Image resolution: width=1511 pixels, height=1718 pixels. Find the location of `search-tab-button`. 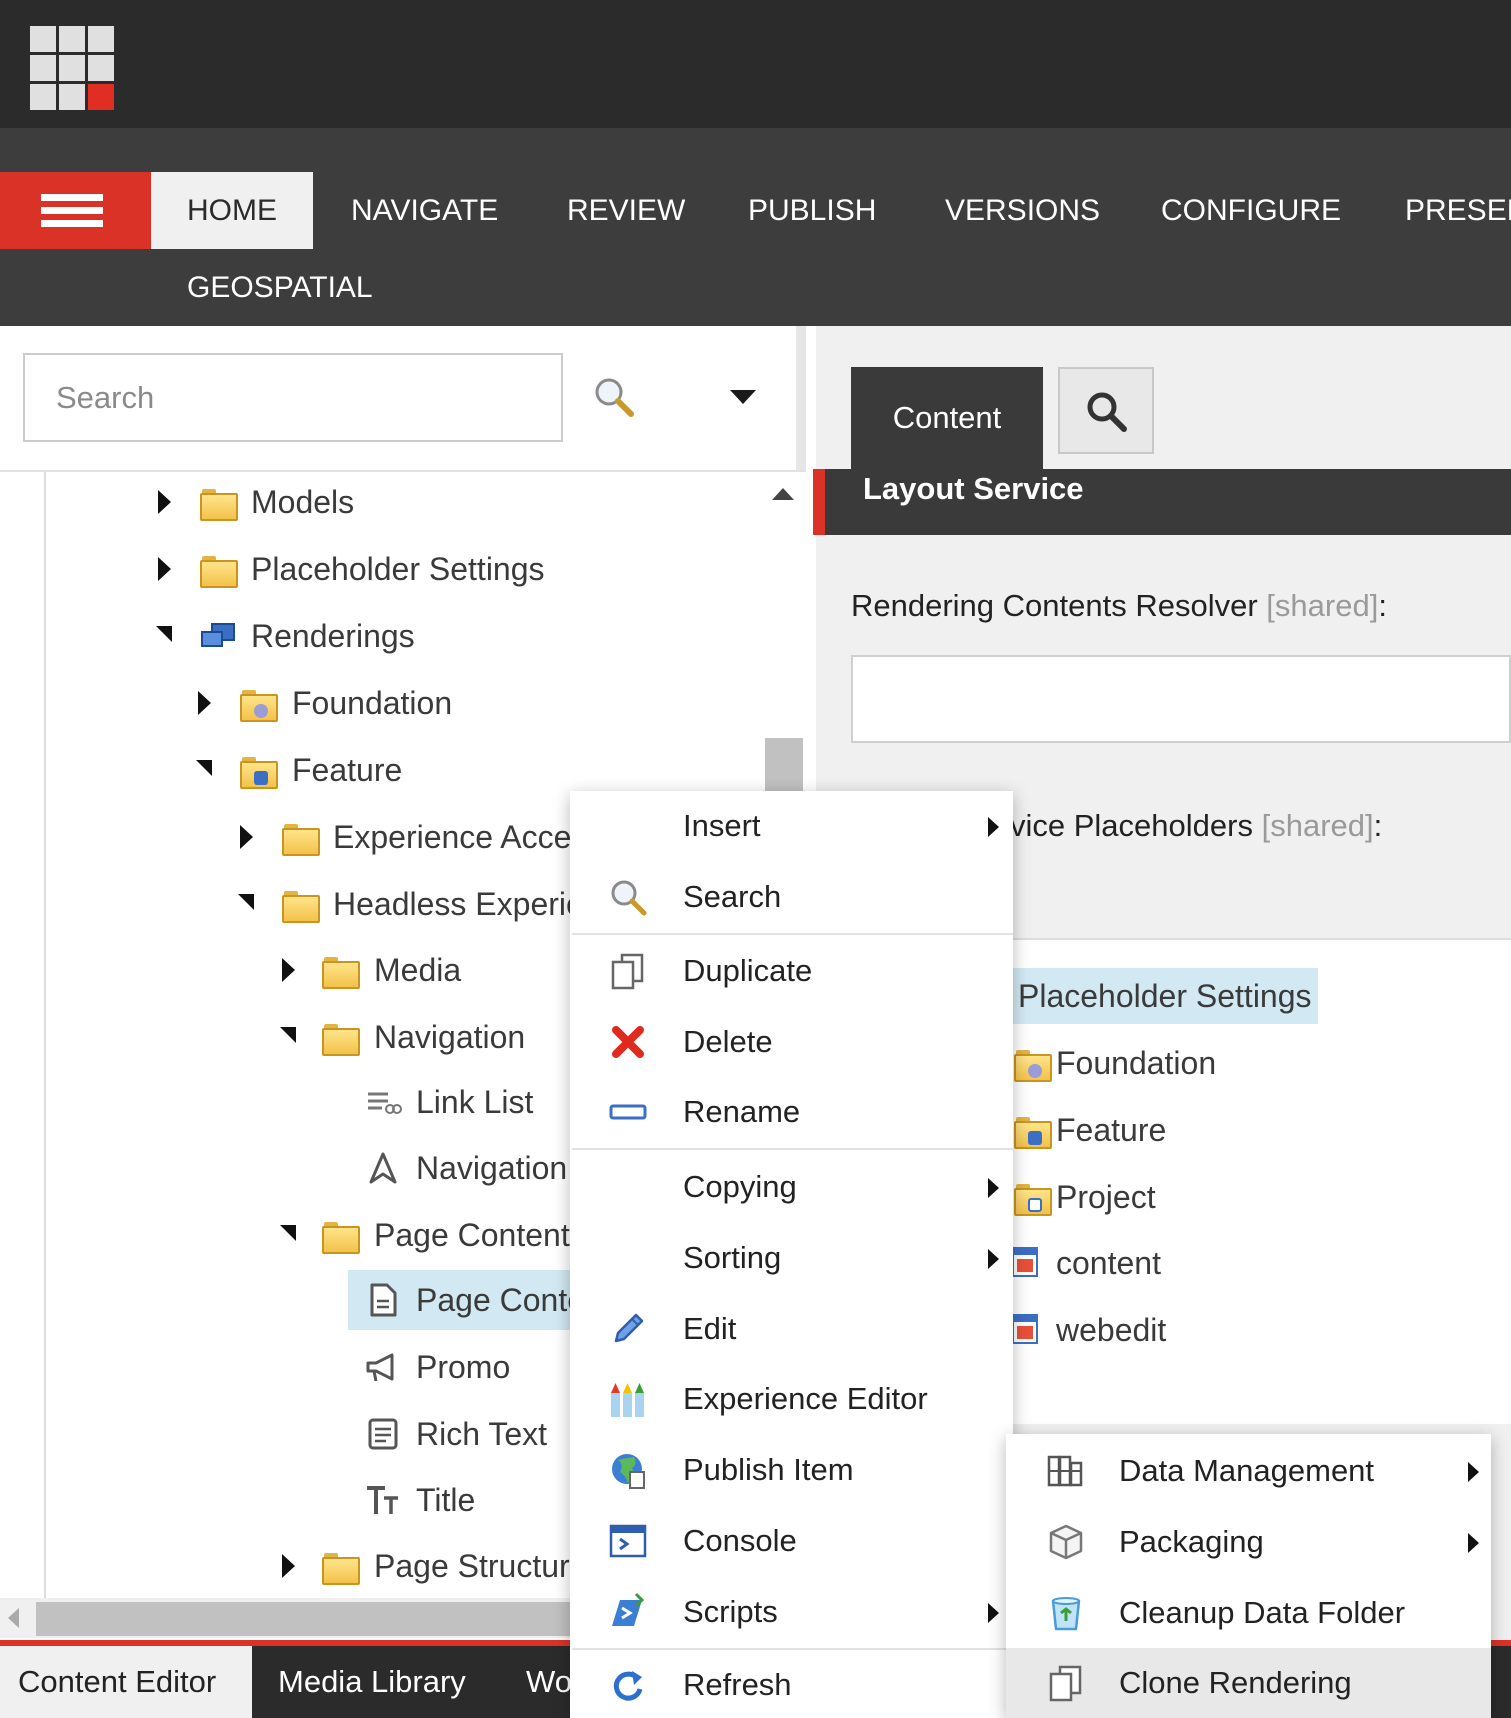

search-tab-button is located at coordinates (1106, 410).